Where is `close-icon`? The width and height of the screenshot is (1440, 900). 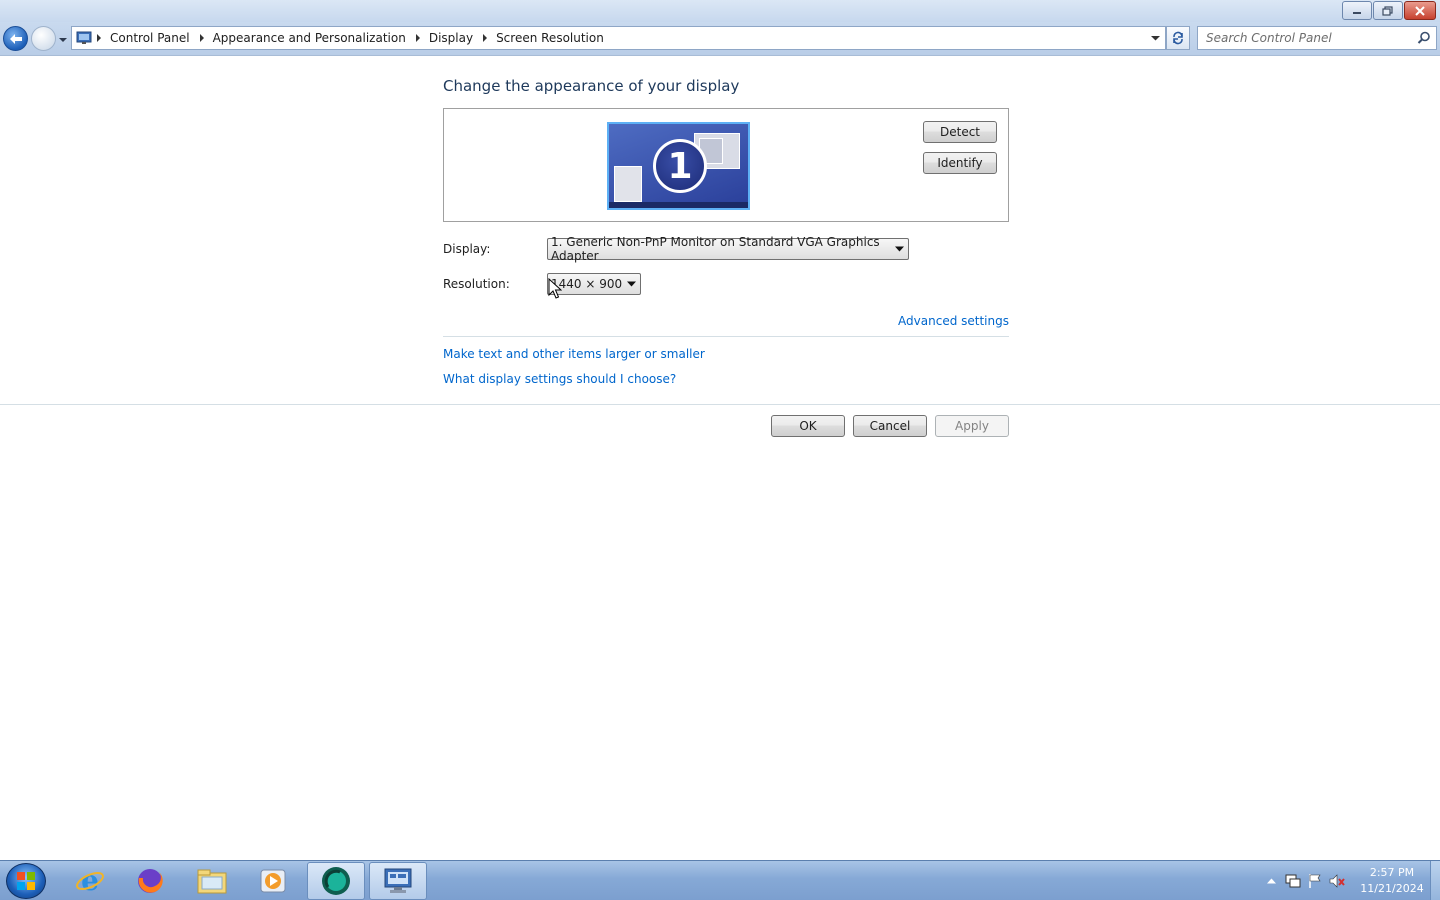
close-icon is located at coordinates (1420, 10).